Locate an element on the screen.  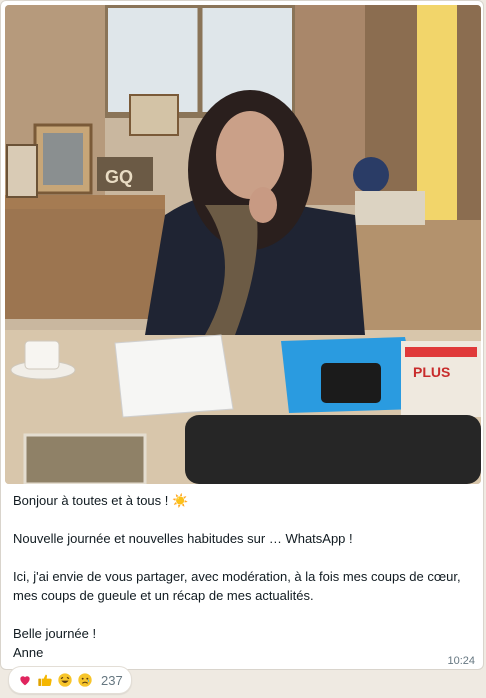
magazine-label: GQ is located at coordinates (119, 177).